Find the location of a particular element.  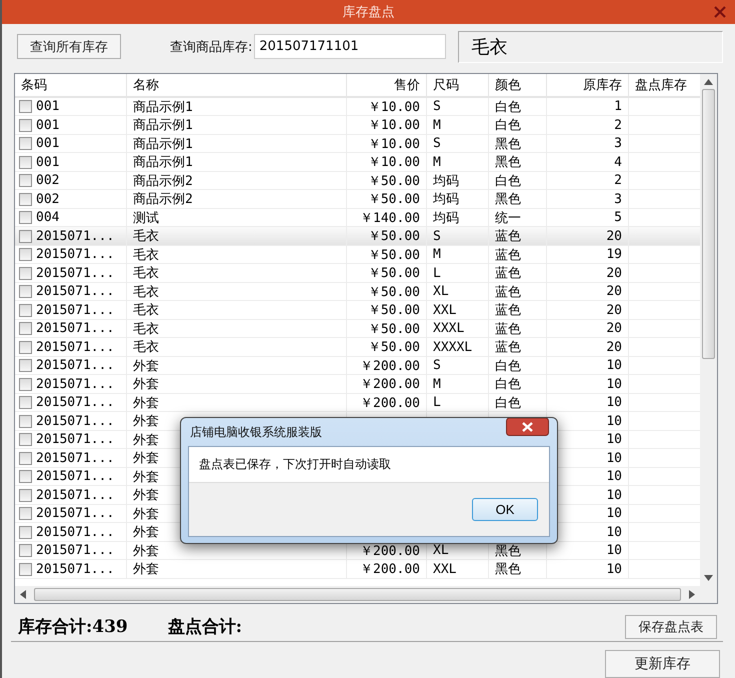

dialog-message: 盘点表已保存，下次打开时自动读取 is located at coordinates (295, 464).